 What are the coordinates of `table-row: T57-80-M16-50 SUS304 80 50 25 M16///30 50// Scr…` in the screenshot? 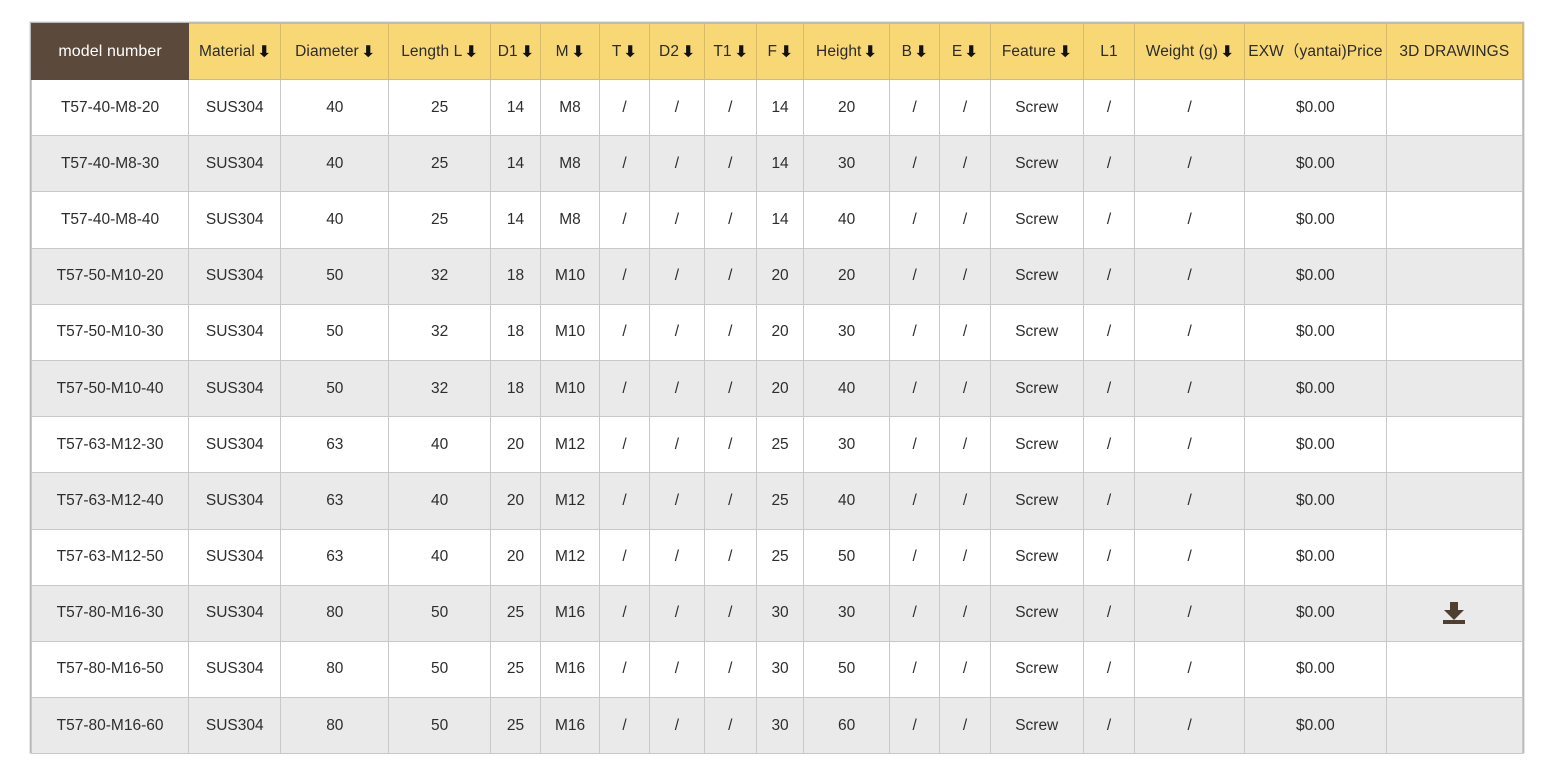 It's located at (777, 669).